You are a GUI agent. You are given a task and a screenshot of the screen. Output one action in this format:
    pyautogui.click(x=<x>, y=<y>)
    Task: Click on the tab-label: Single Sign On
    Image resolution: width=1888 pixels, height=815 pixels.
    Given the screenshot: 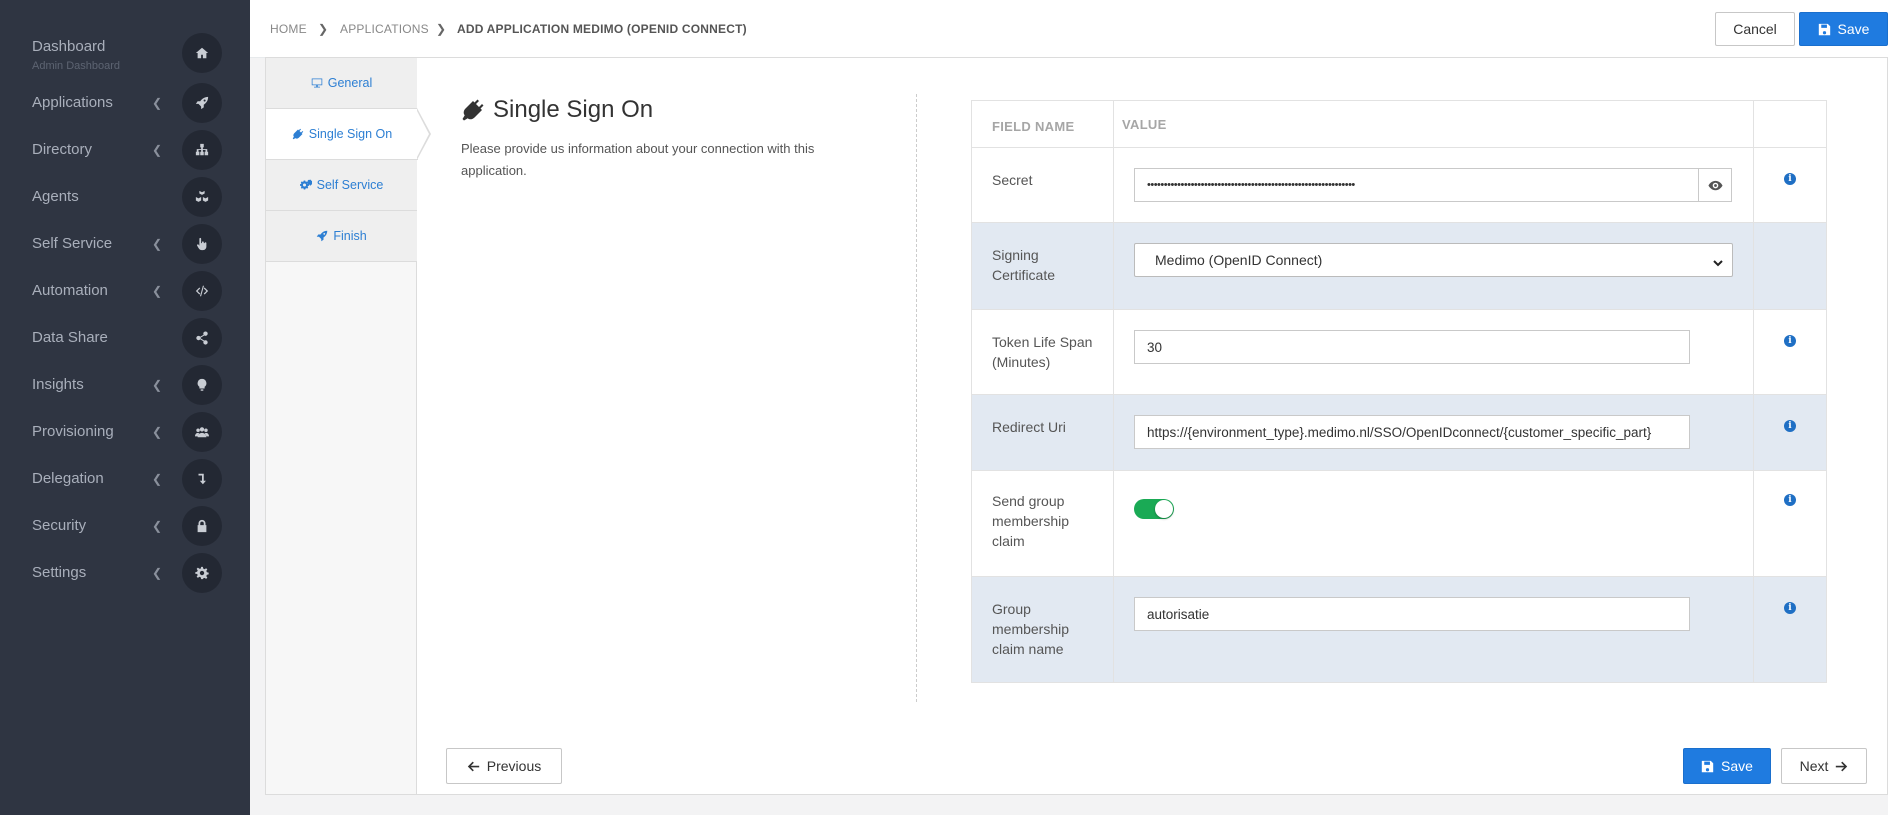 What is the action you would take?
    pyautogui.click(x=350, y=134)
    